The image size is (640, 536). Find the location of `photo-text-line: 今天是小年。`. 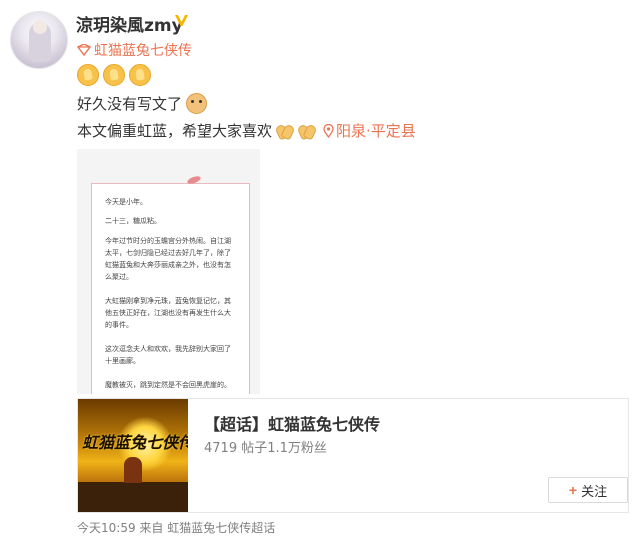

photo-text-line: 今天是小年。 is located at coordinates (126, 202).